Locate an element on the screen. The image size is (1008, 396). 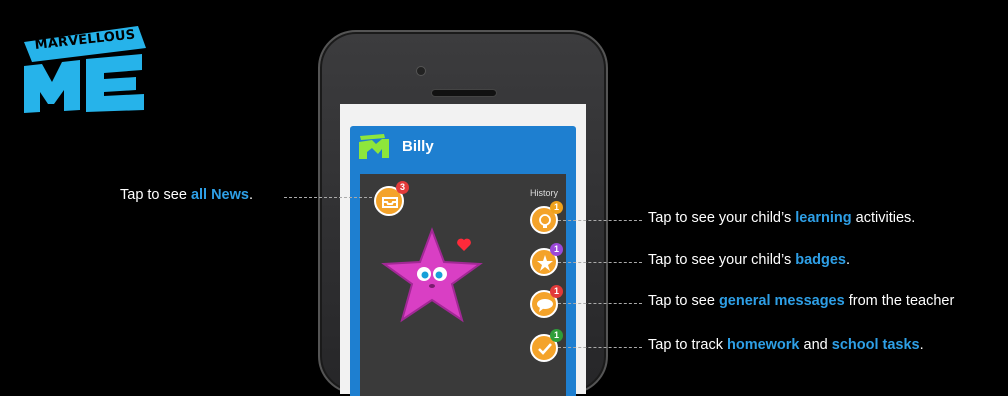
learning-button: 1 is located at coordinates (546, 217).